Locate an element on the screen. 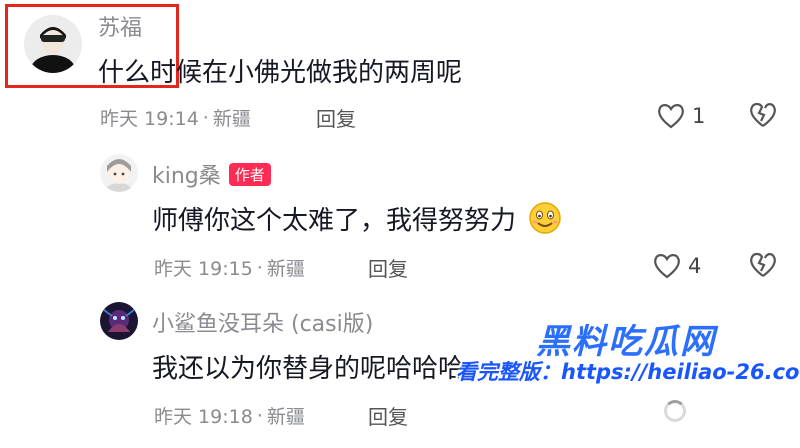 Image resolution: width=800 pixels, height=448 pixels. smiling-face-icon is located at coordinates (545, 218).